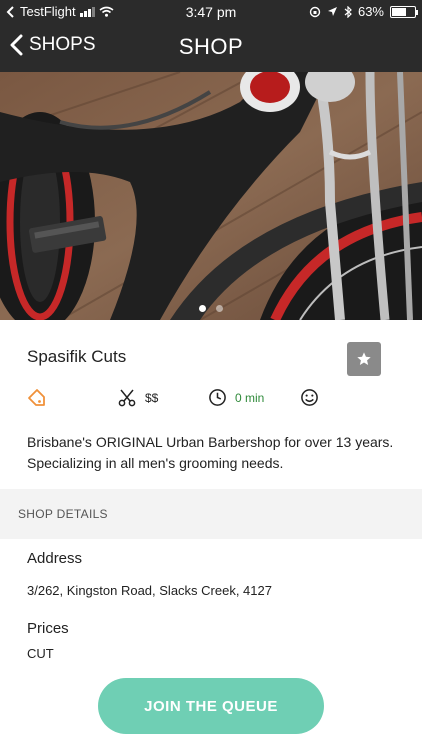  Describe the element at coordinates (152, 398) in the screenshot. I see `price-level: $$` at that location.